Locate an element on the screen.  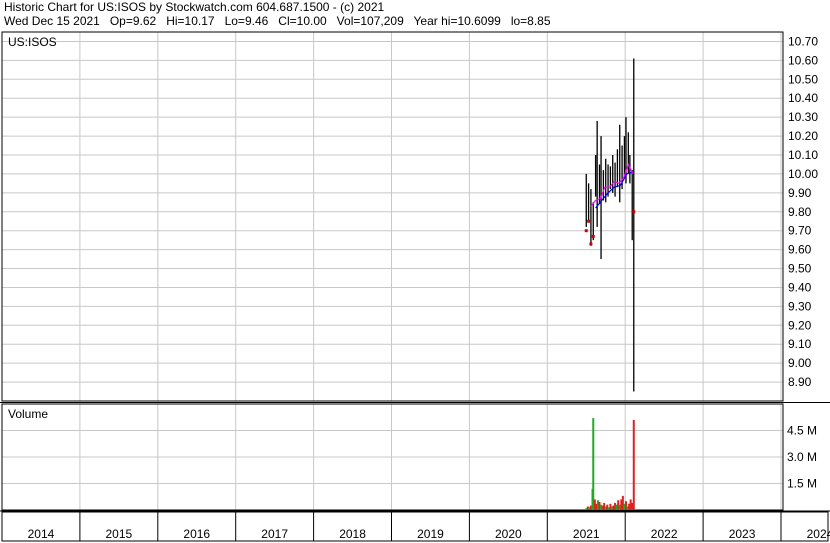
symbol-label: US:ISOS is located at coordinates (32, 42).